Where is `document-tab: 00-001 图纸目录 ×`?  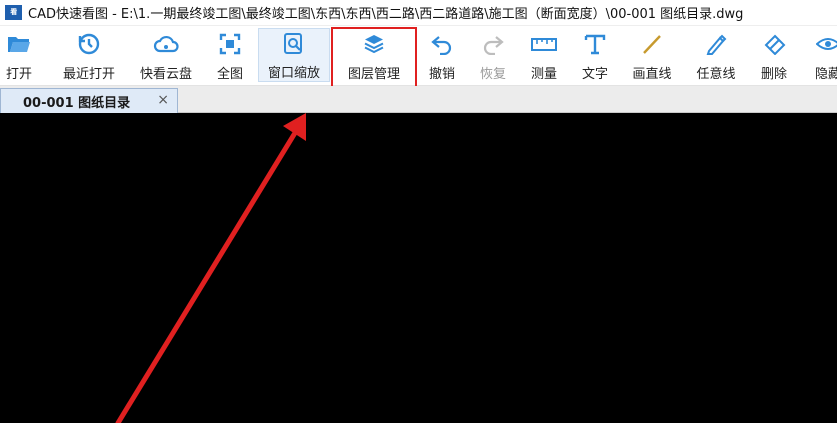 document-tab: 00-001 图纸目录 × is located at coordinates (89, 100).